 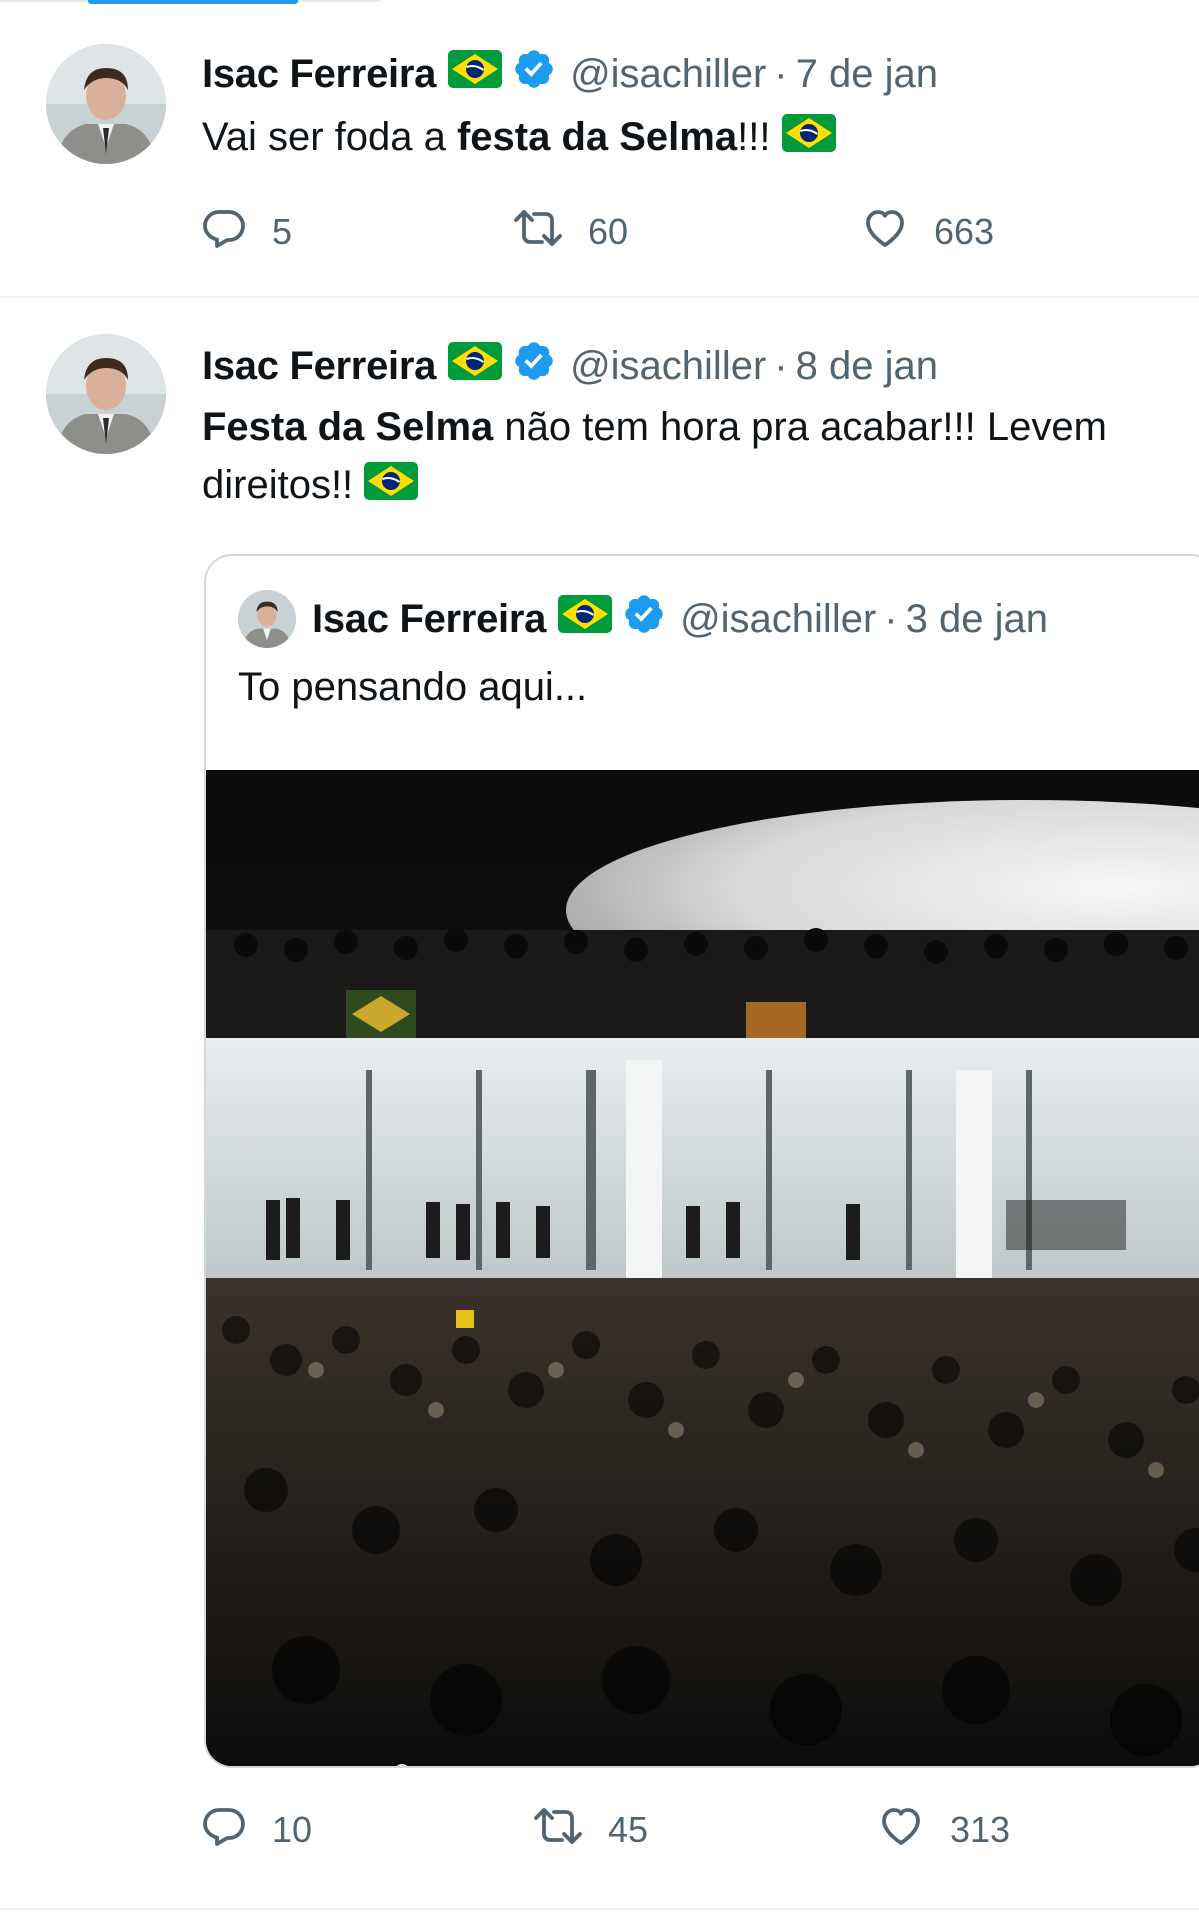 What do you see at coordinates (599, 1909) in the screenshot?
I see `tweet-divider` at bounding box center [599, 1909].